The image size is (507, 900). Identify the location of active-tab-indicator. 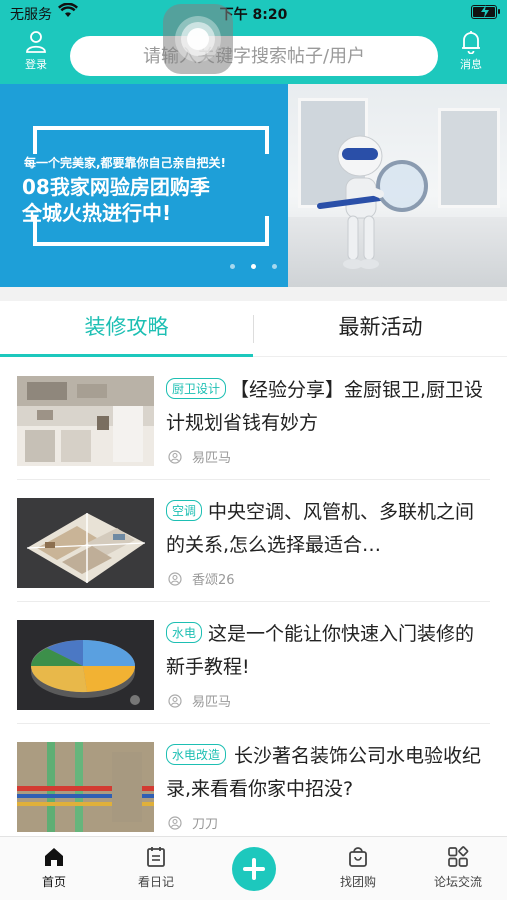
(126, 355).